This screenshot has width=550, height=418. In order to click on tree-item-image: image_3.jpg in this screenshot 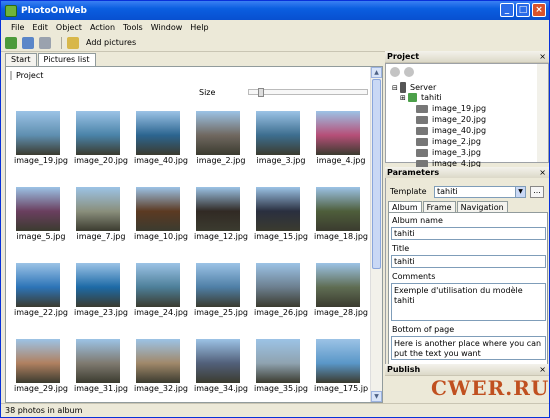, I will do `click(448, 152)`.